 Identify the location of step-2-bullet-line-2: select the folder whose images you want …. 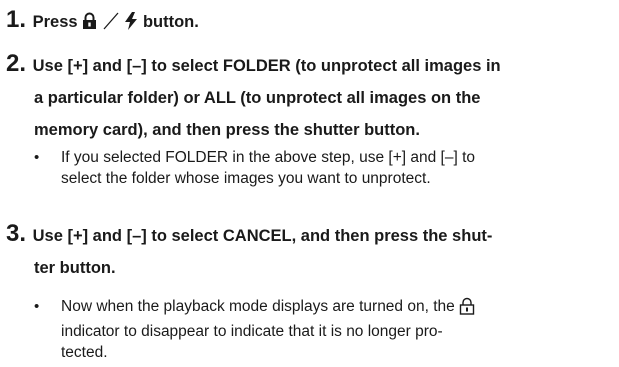
(246, 178).